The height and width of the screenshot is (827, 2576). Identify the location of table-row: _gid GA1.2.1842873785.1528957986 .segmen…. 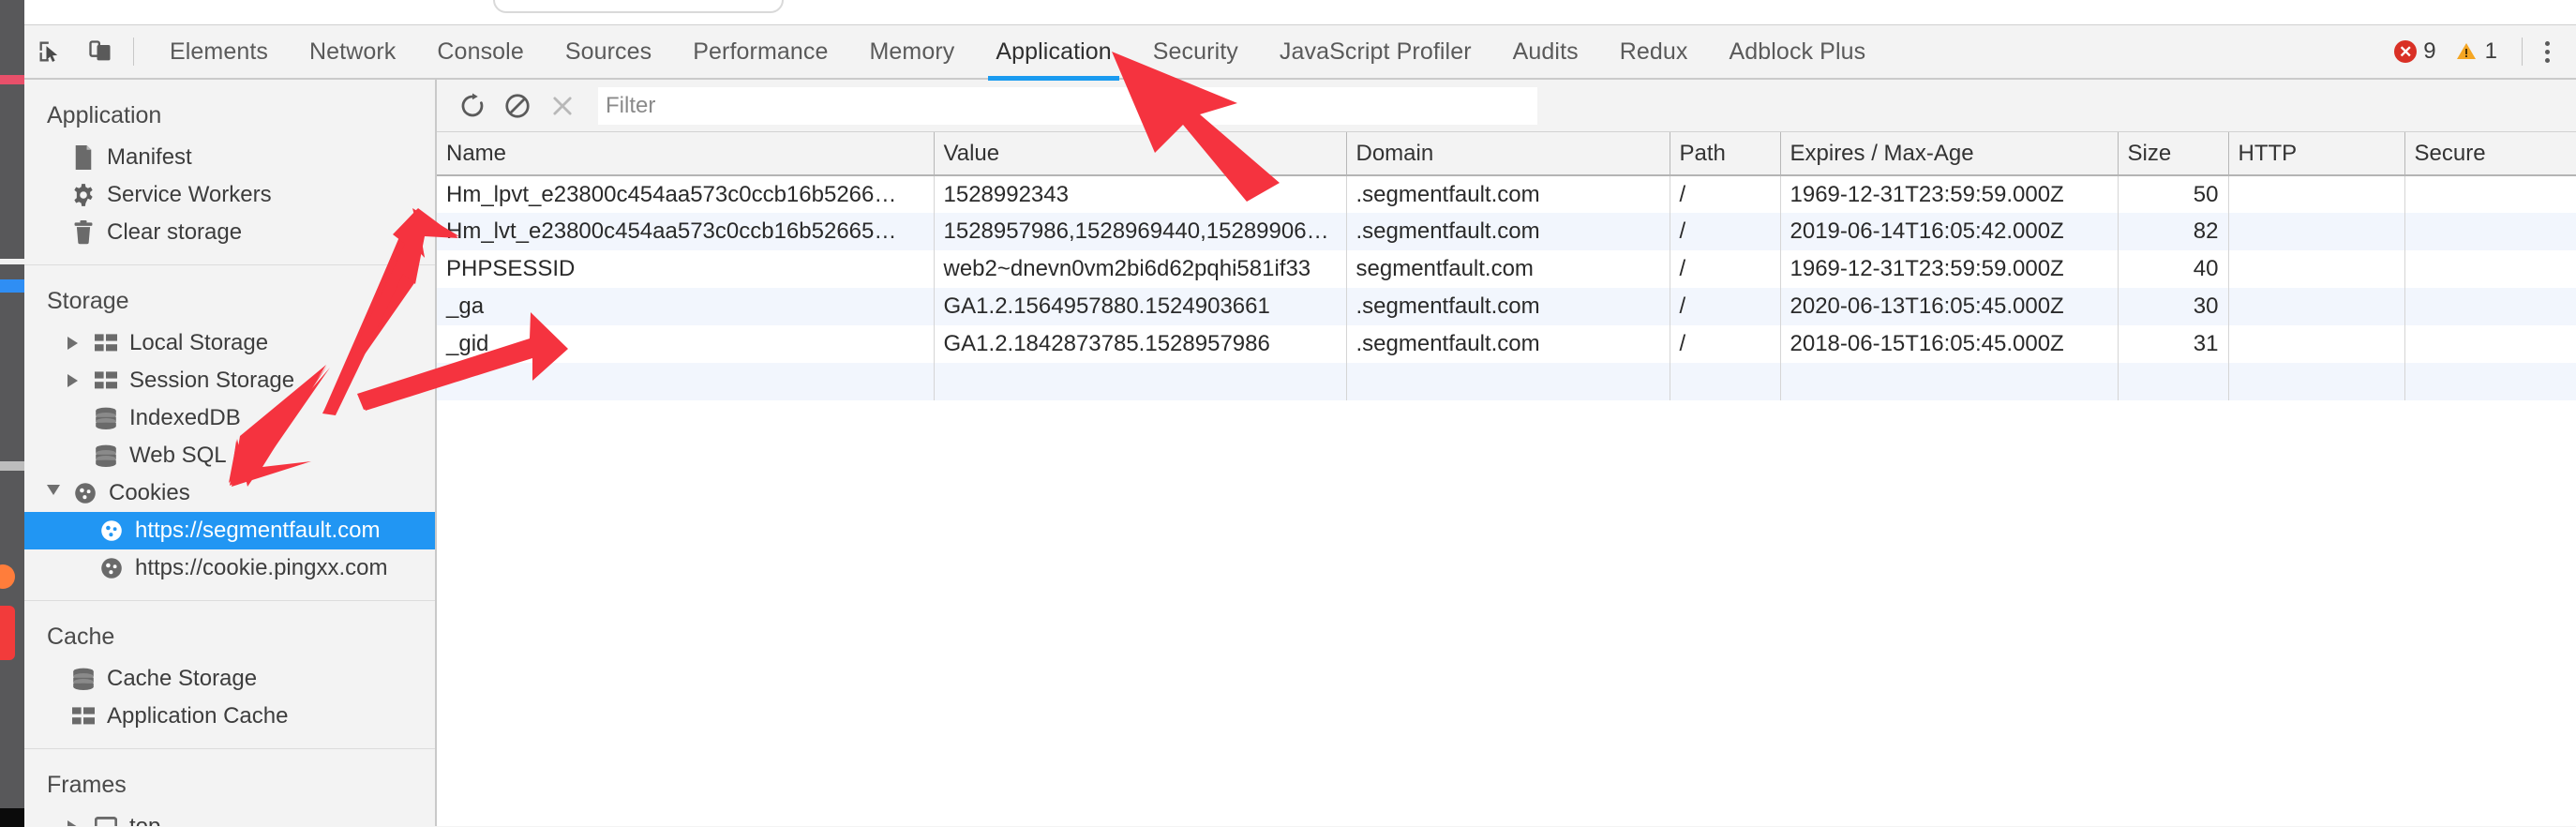
(1507, 344).